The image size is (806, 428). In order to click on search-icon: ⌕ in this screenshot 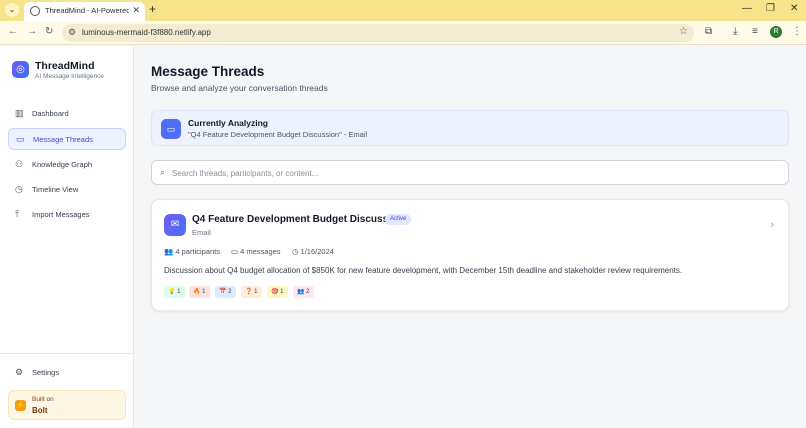, I will do `click(163, 172)`.